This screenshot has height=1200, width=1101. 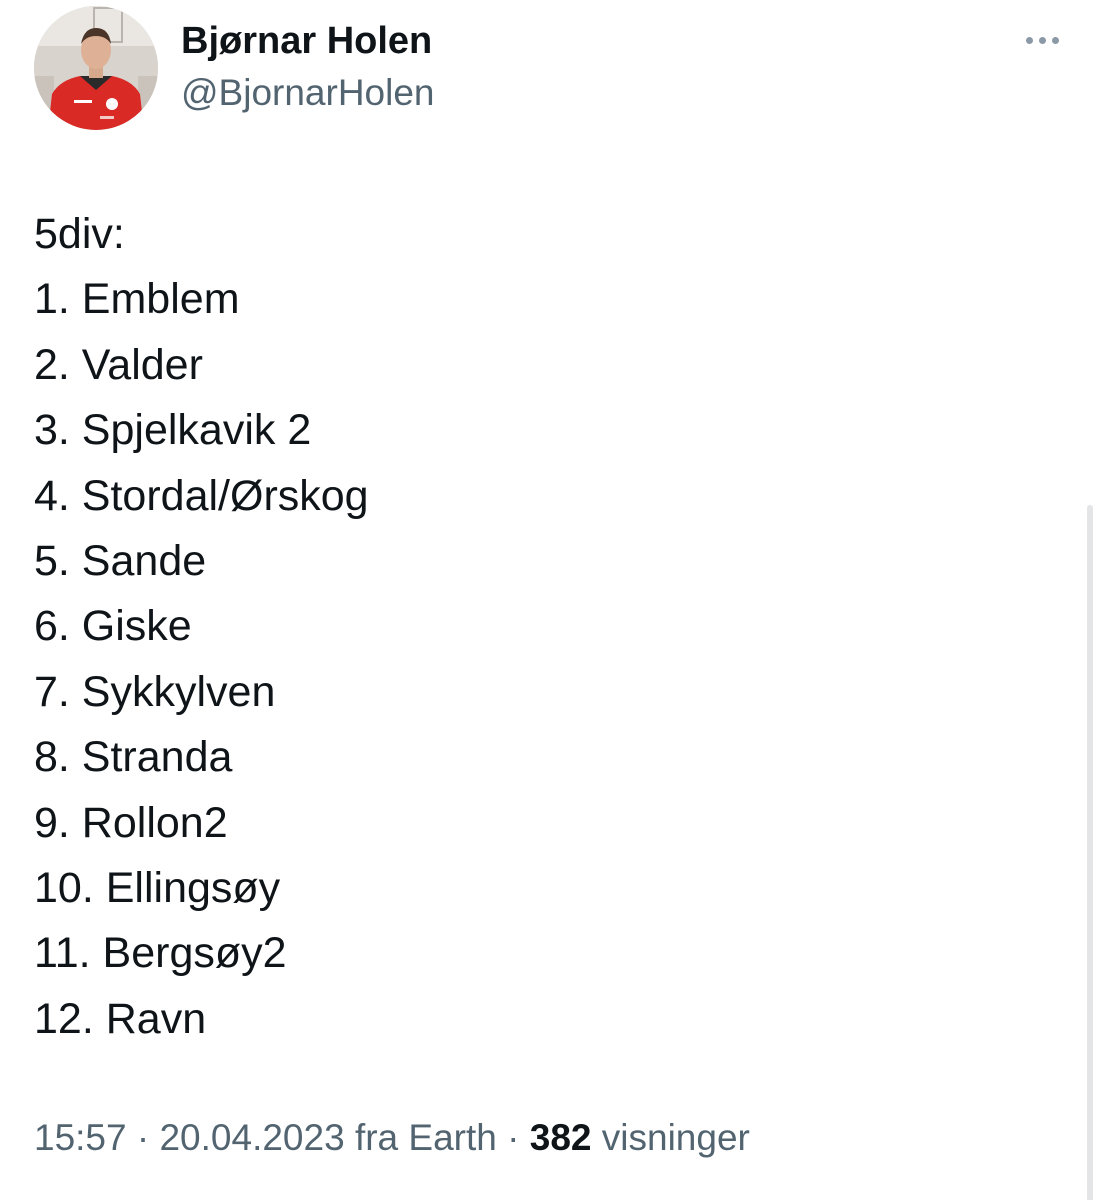 What do you see at coordinates (306, 41) in the screenshot?
I see `author-display-name: Bjørnar Holen` at bounding box center [306, 41].